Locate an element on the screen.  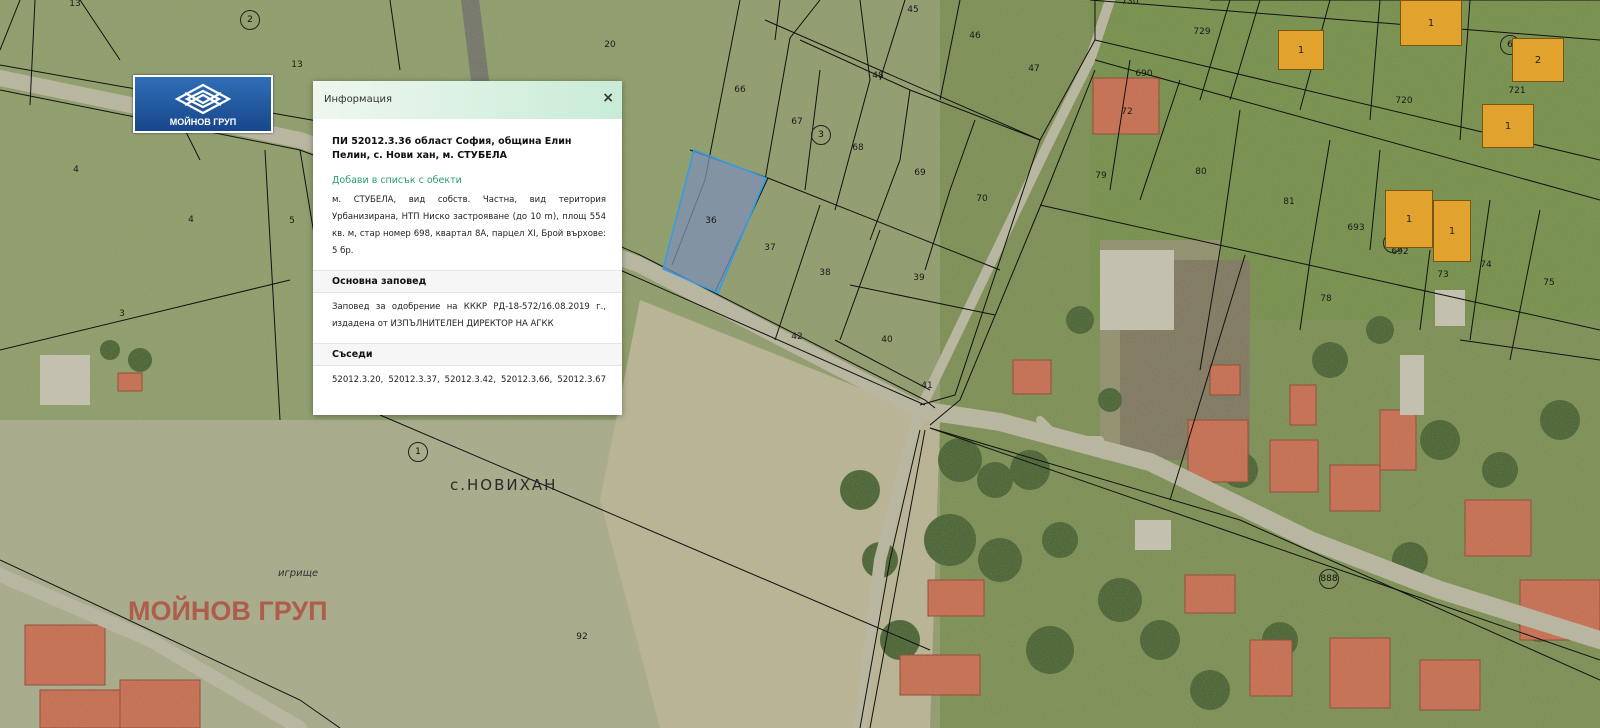
parcel-number-label: 729 is located at coordinates (1202, 32).